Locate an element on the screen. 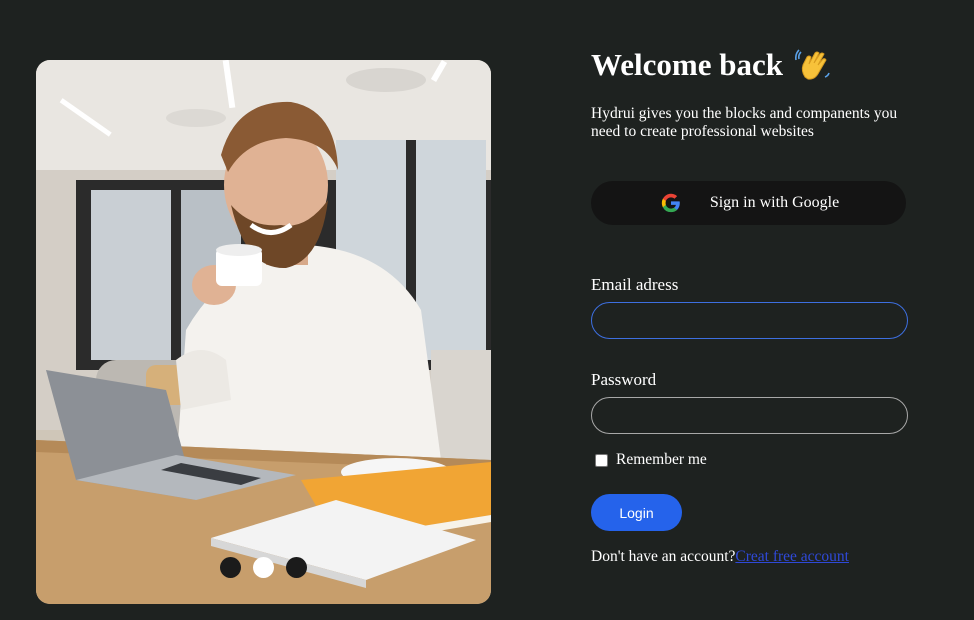 The height and width of the screenshot is (620, 974). google-logo-icon is located at coordinates (670, 203).